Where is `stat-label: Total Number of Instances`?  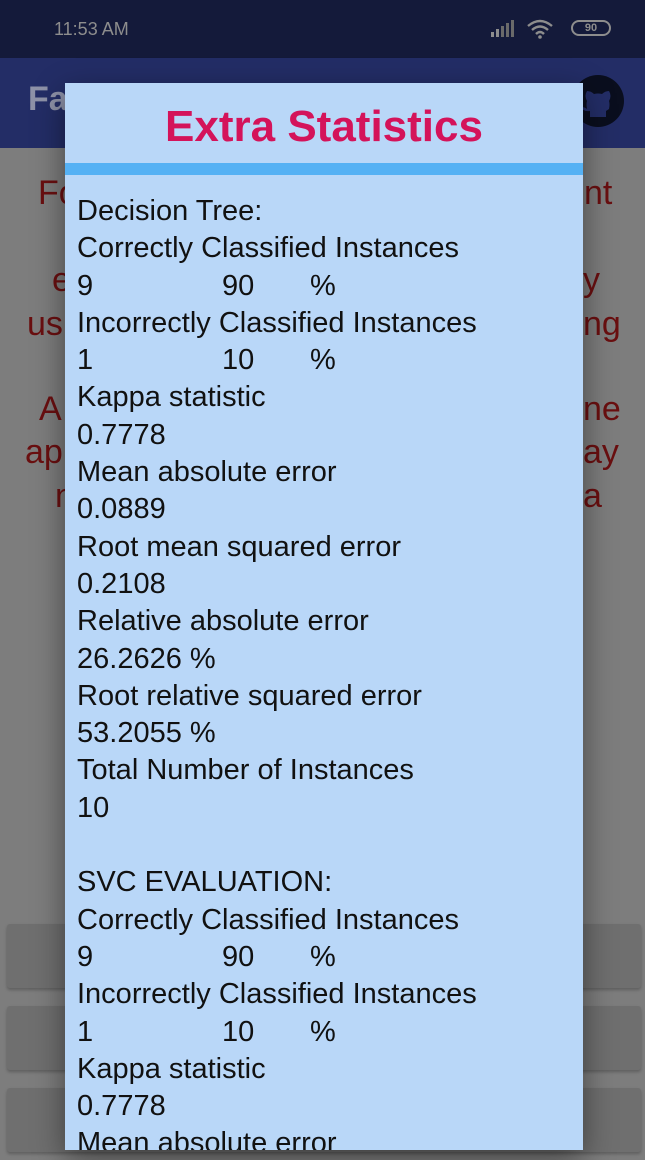
stat-label: Total Number of Instances is located at coordinates (245, 770).